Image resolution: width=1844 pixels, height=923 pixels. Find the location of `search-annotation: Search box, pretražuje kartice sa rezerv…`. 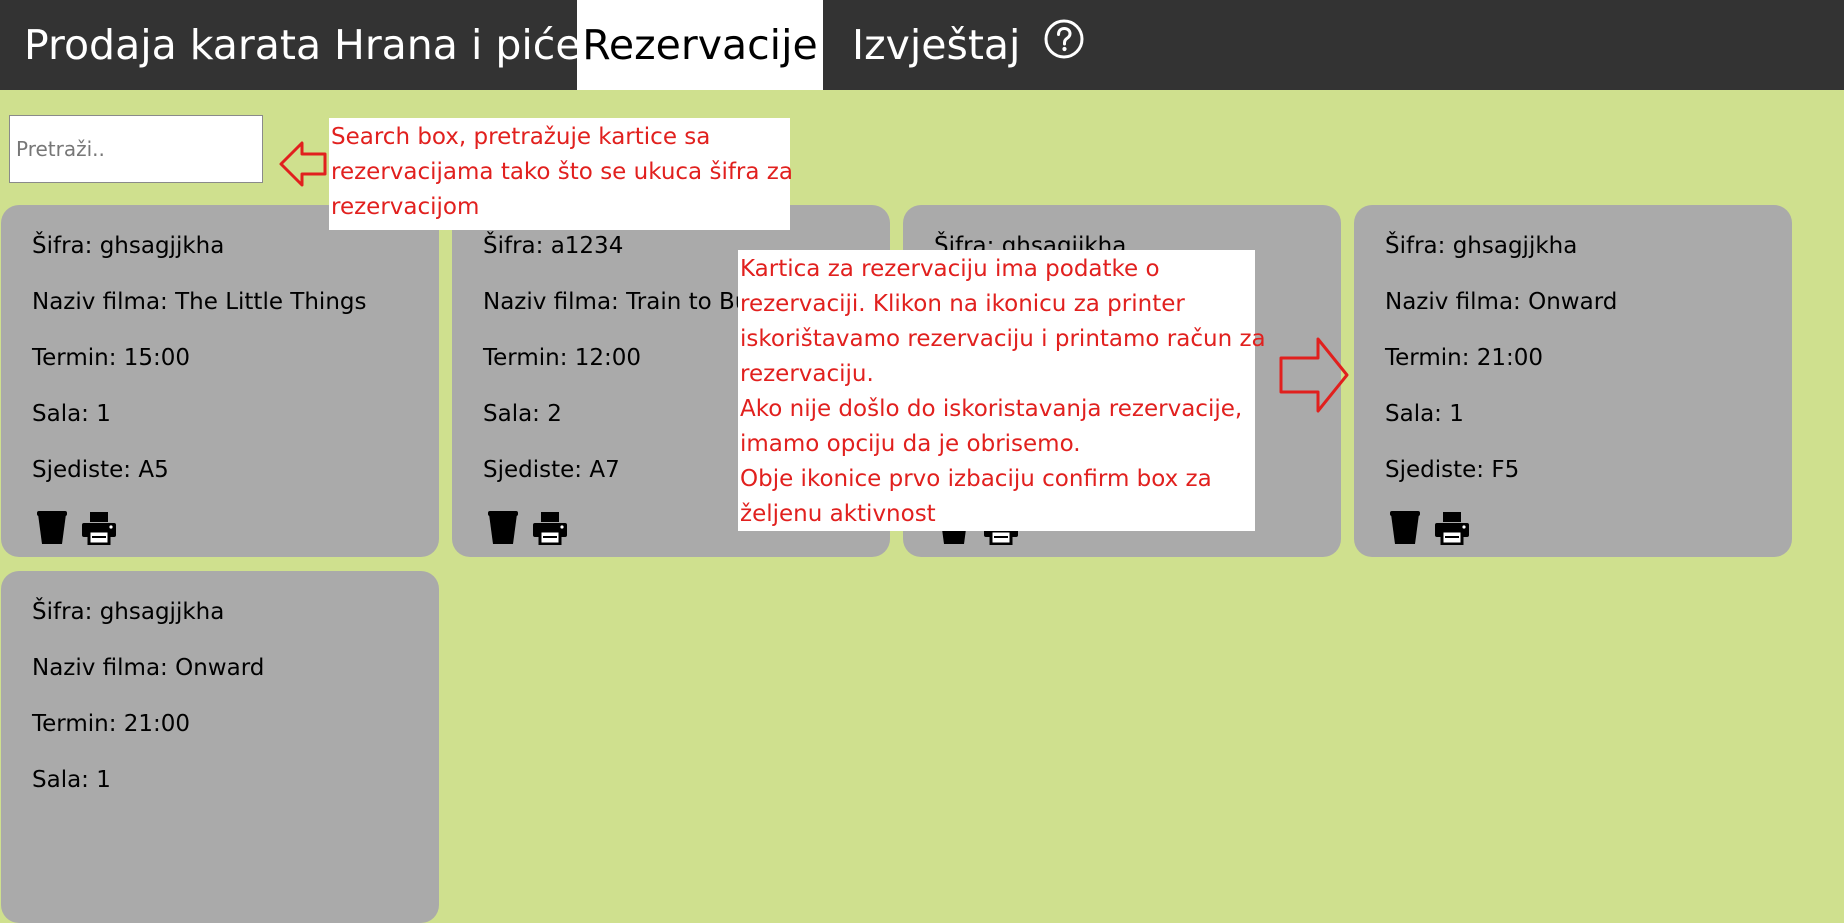

search-annotation: Search box, pretražuje kartice sa rezerv… is located at coordinates (561, 174).